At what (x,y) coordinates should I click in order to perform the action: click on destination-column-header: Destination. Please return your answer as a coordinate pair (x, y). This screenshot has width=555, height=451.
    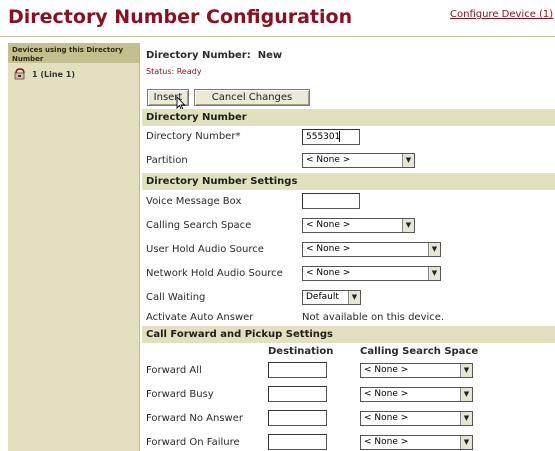
    Looking at the image, I should click on (301, 351).